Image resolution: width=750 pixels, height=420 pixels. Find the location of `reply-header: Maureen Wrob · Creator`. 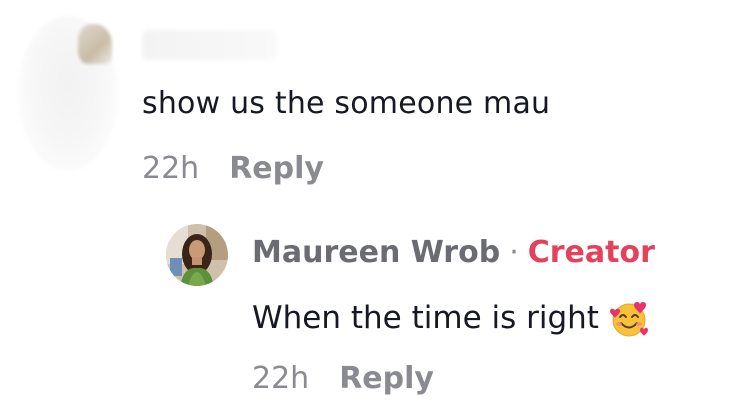

reply-header: Maureen Wrob · Creator is located at coordinates (453, 252).